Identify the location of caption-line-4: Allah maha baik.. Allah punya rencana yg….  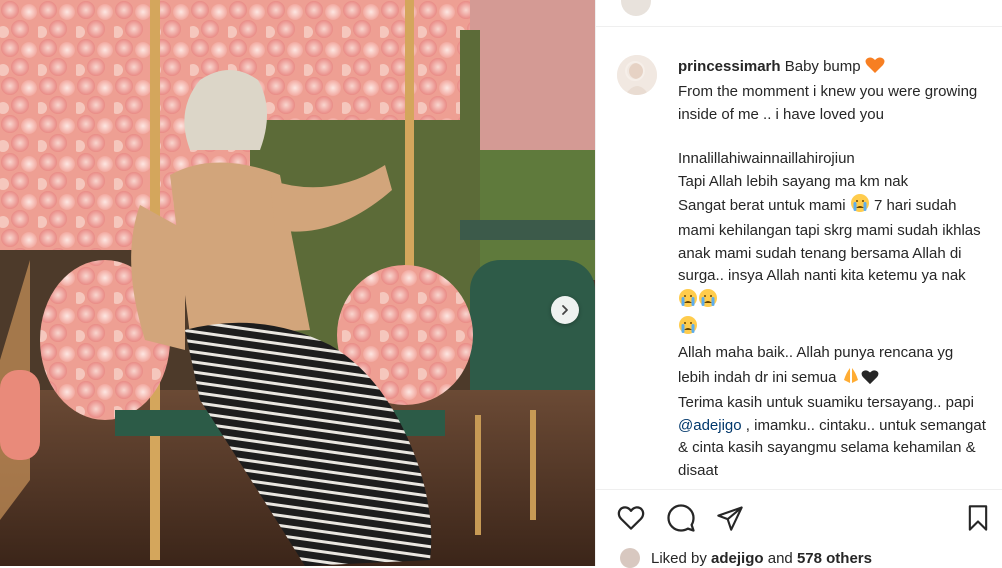
(833, 367).